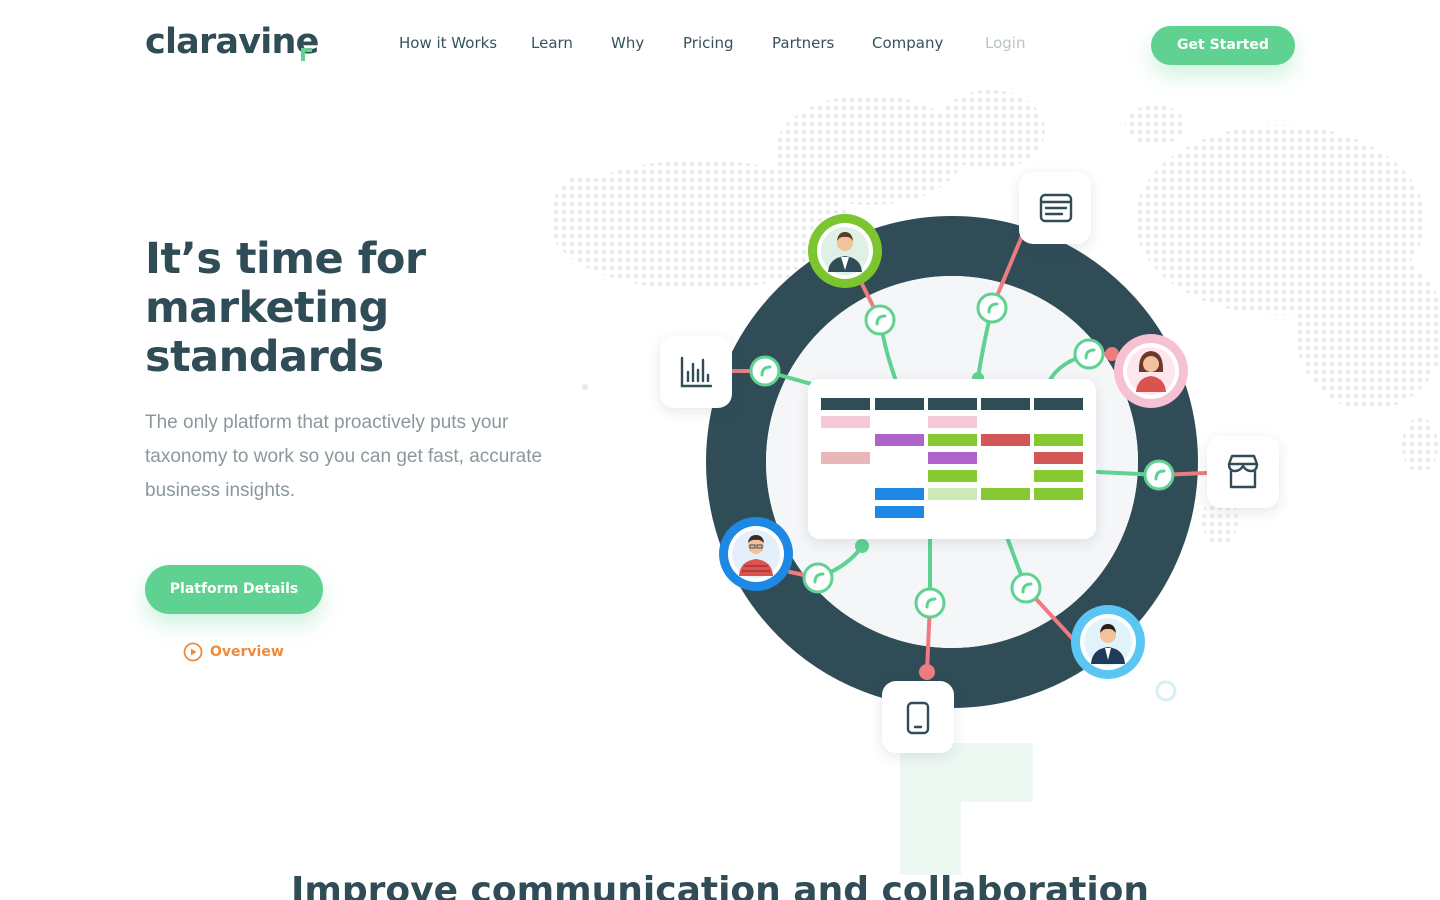 The width and height of the screenshot is (1440, 900). Describe the element at coordinates (1055, 208) in the screenshot. I see `browser-window-icon` at that location.